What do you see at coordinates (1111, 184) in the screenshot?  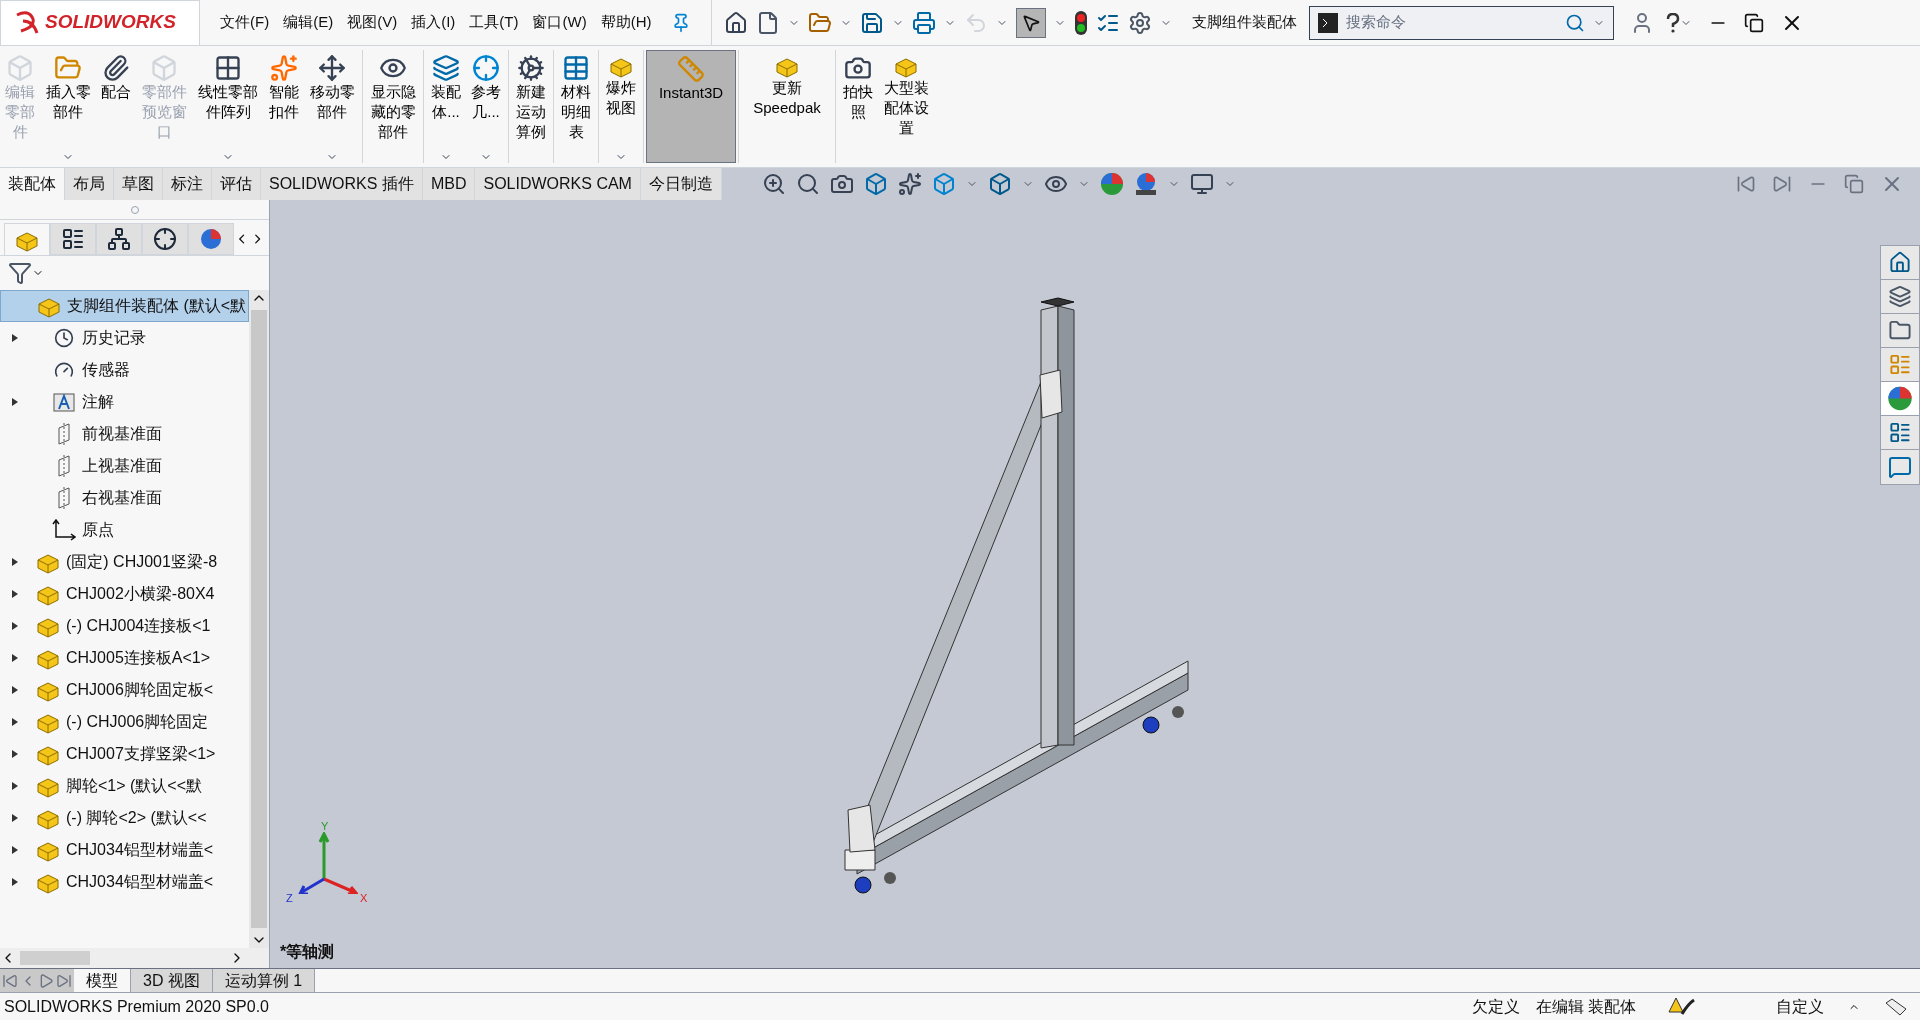 I see `appearance-ball-icon` at bounding box center [1111, 184].